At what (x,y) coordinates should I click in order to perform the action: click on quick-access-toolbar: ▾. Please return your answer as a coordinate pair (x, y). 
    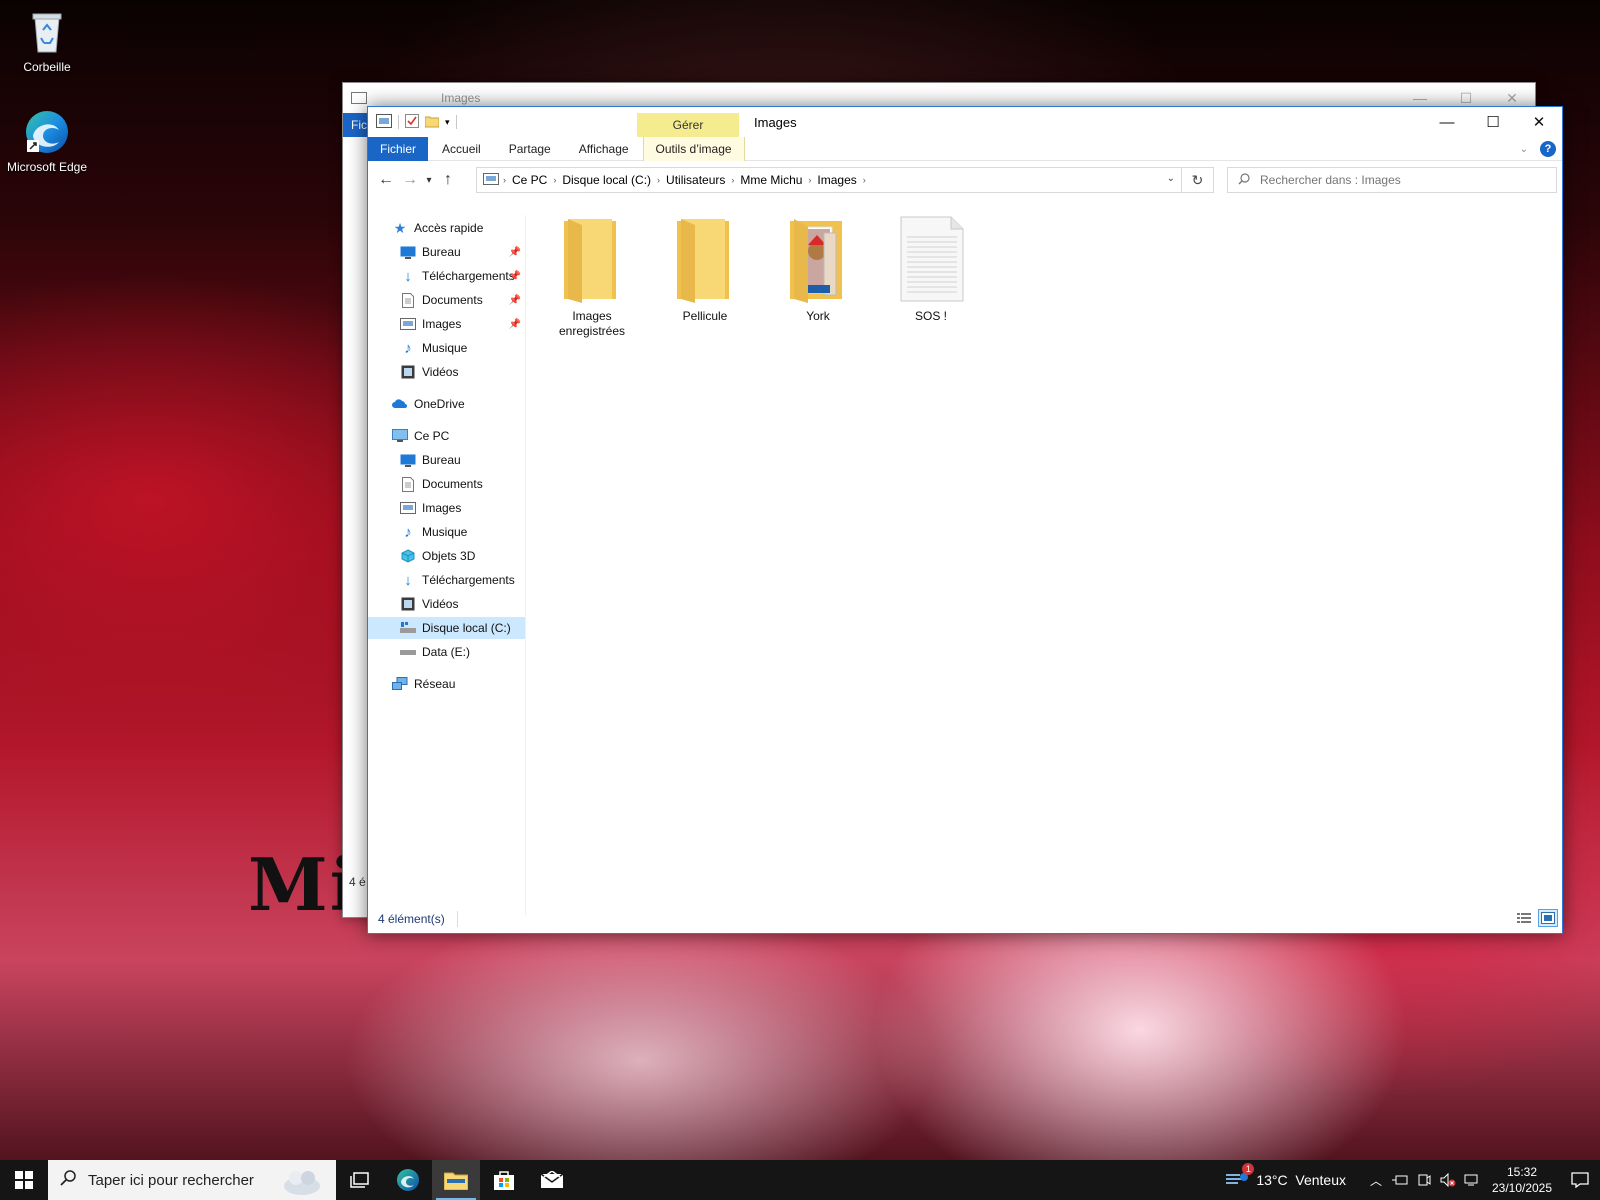
    Looking at the image, I should click on (412, 122).